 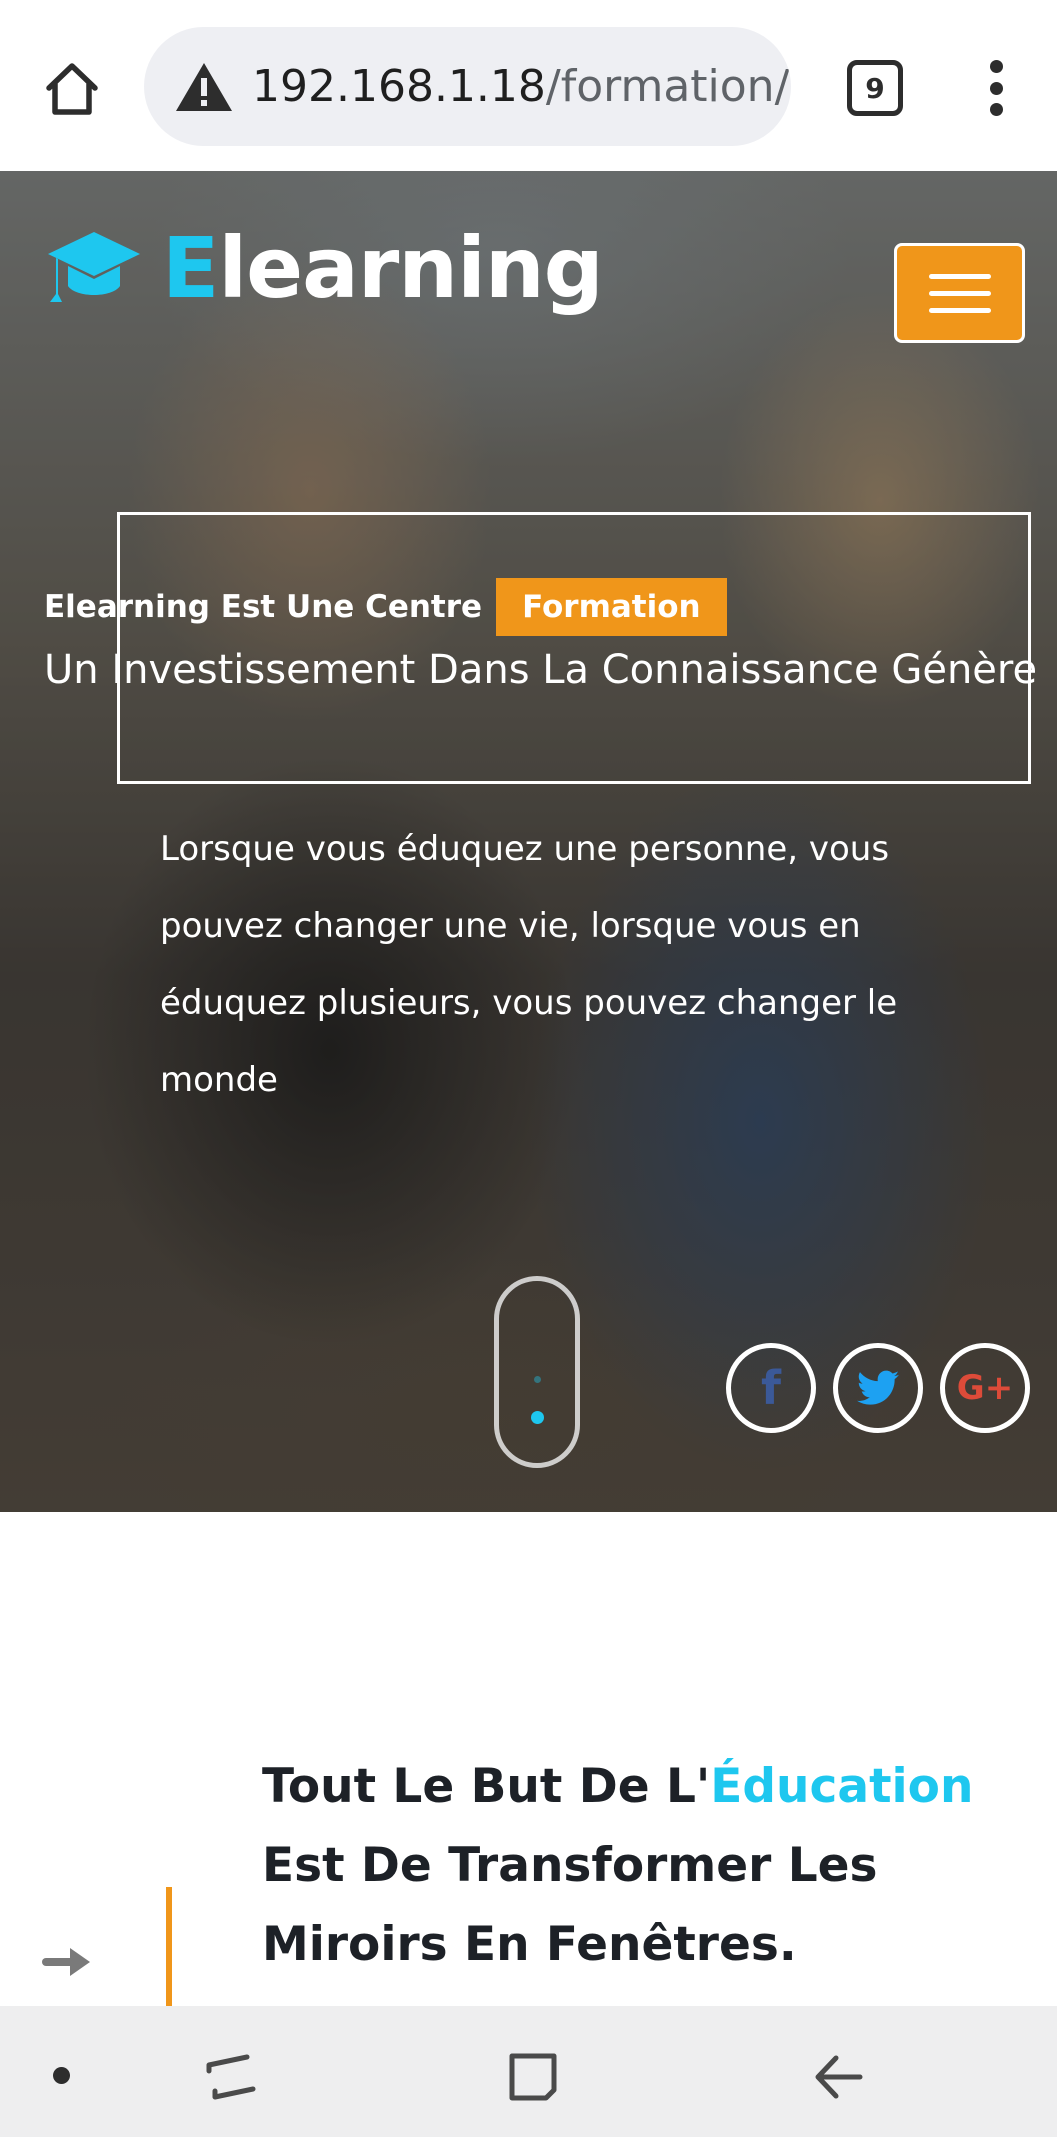 What do you see at coordinates (996, 88) in the screenshot?
I see `more-vert-icon` at bounding box center [996, 88].